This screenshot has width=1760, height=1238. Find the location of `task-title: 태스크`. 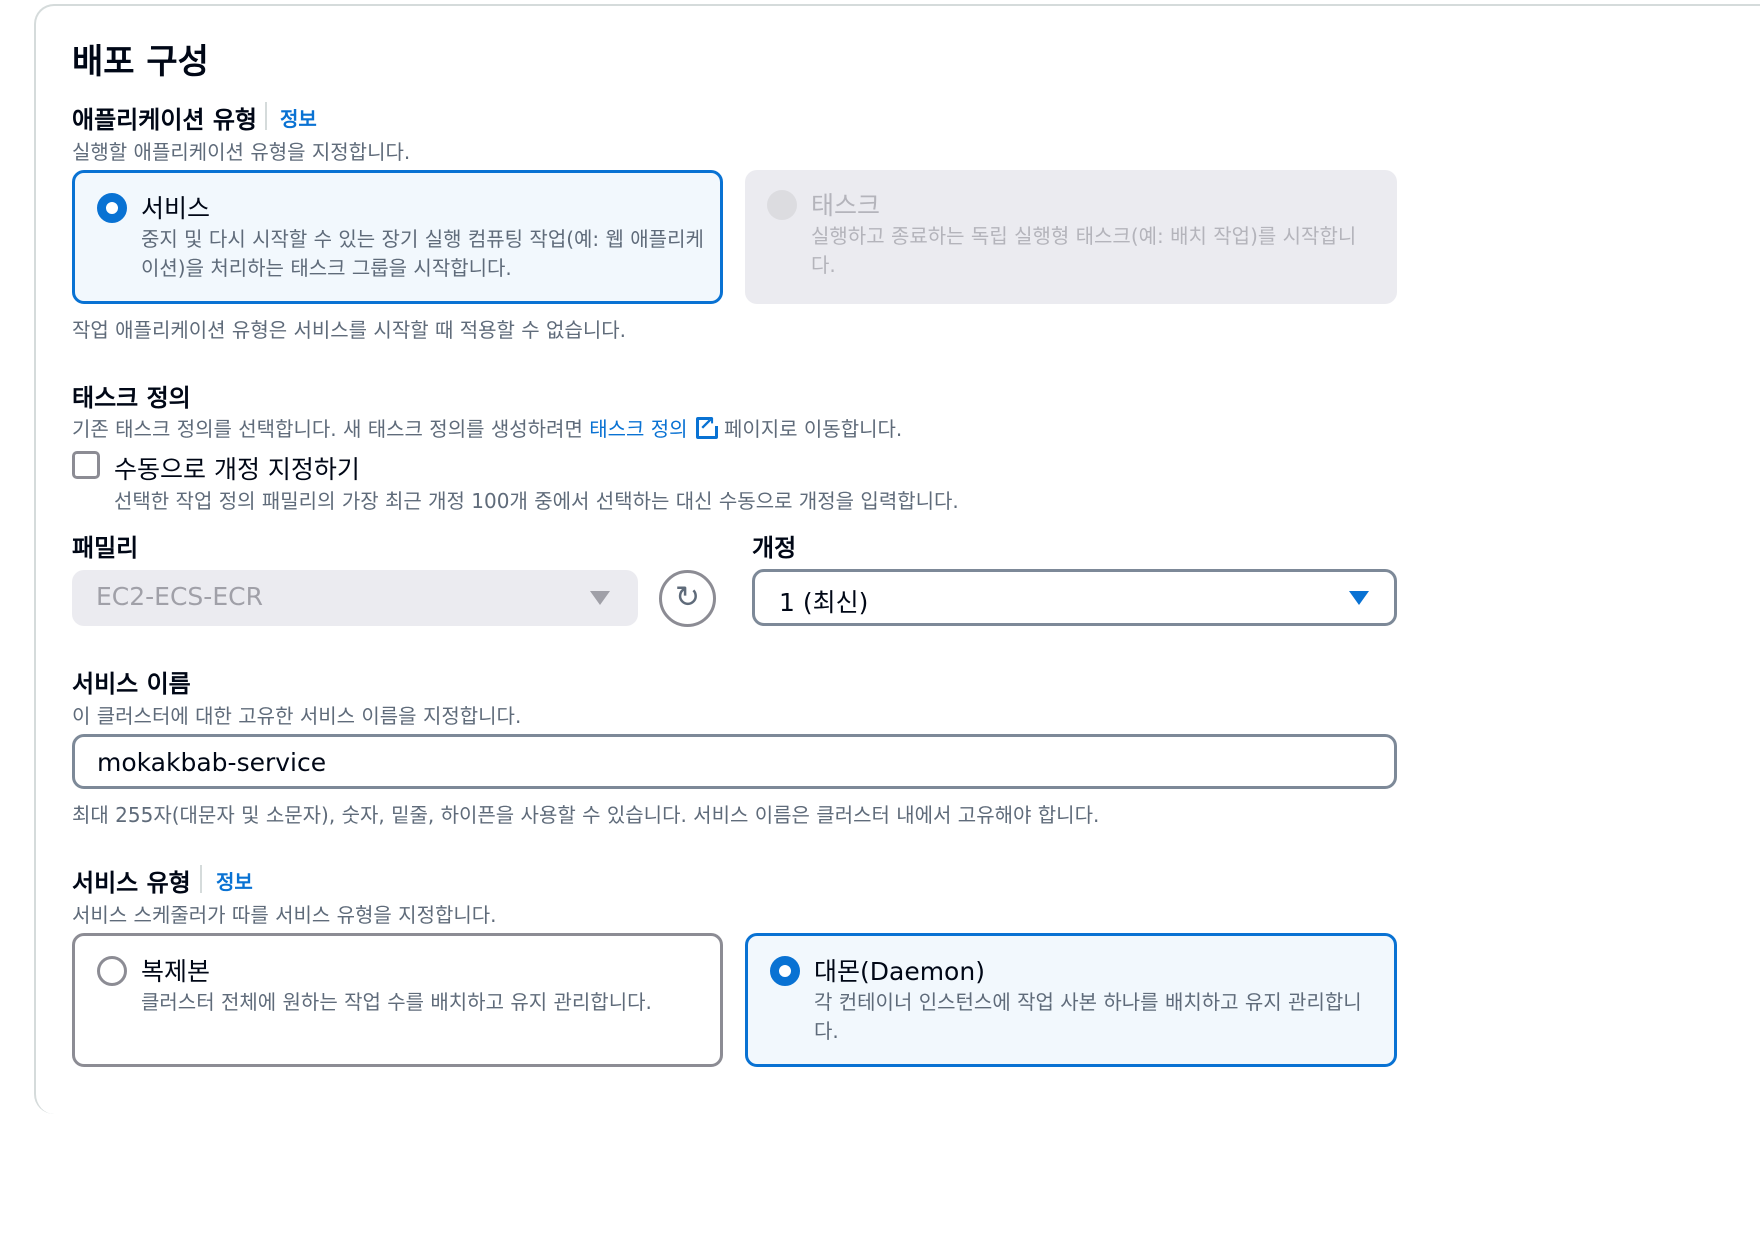

task-title: 태스크 is located at coordinates (846, 205).